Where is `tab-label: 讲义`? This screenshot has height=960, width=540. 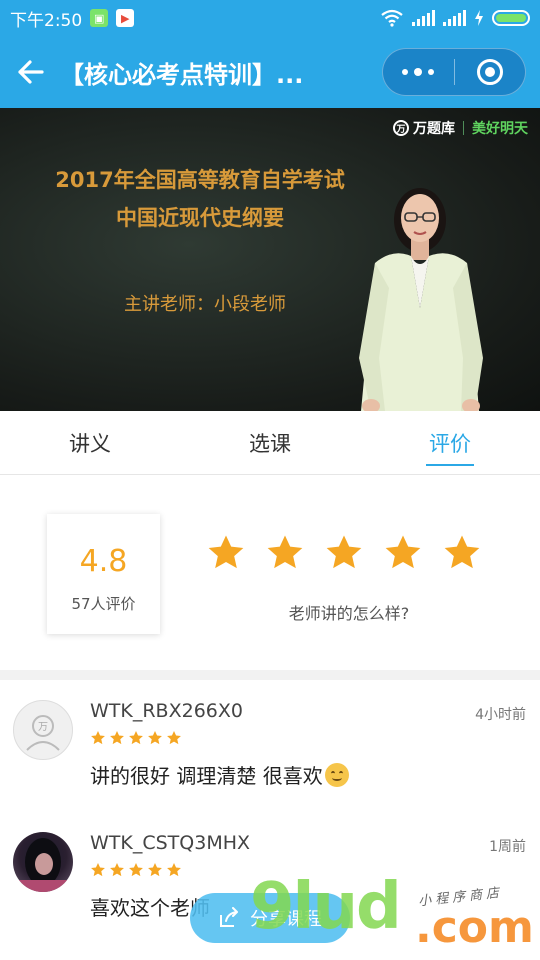 tab-label: 讲义 is located at coordinates (90, 443).